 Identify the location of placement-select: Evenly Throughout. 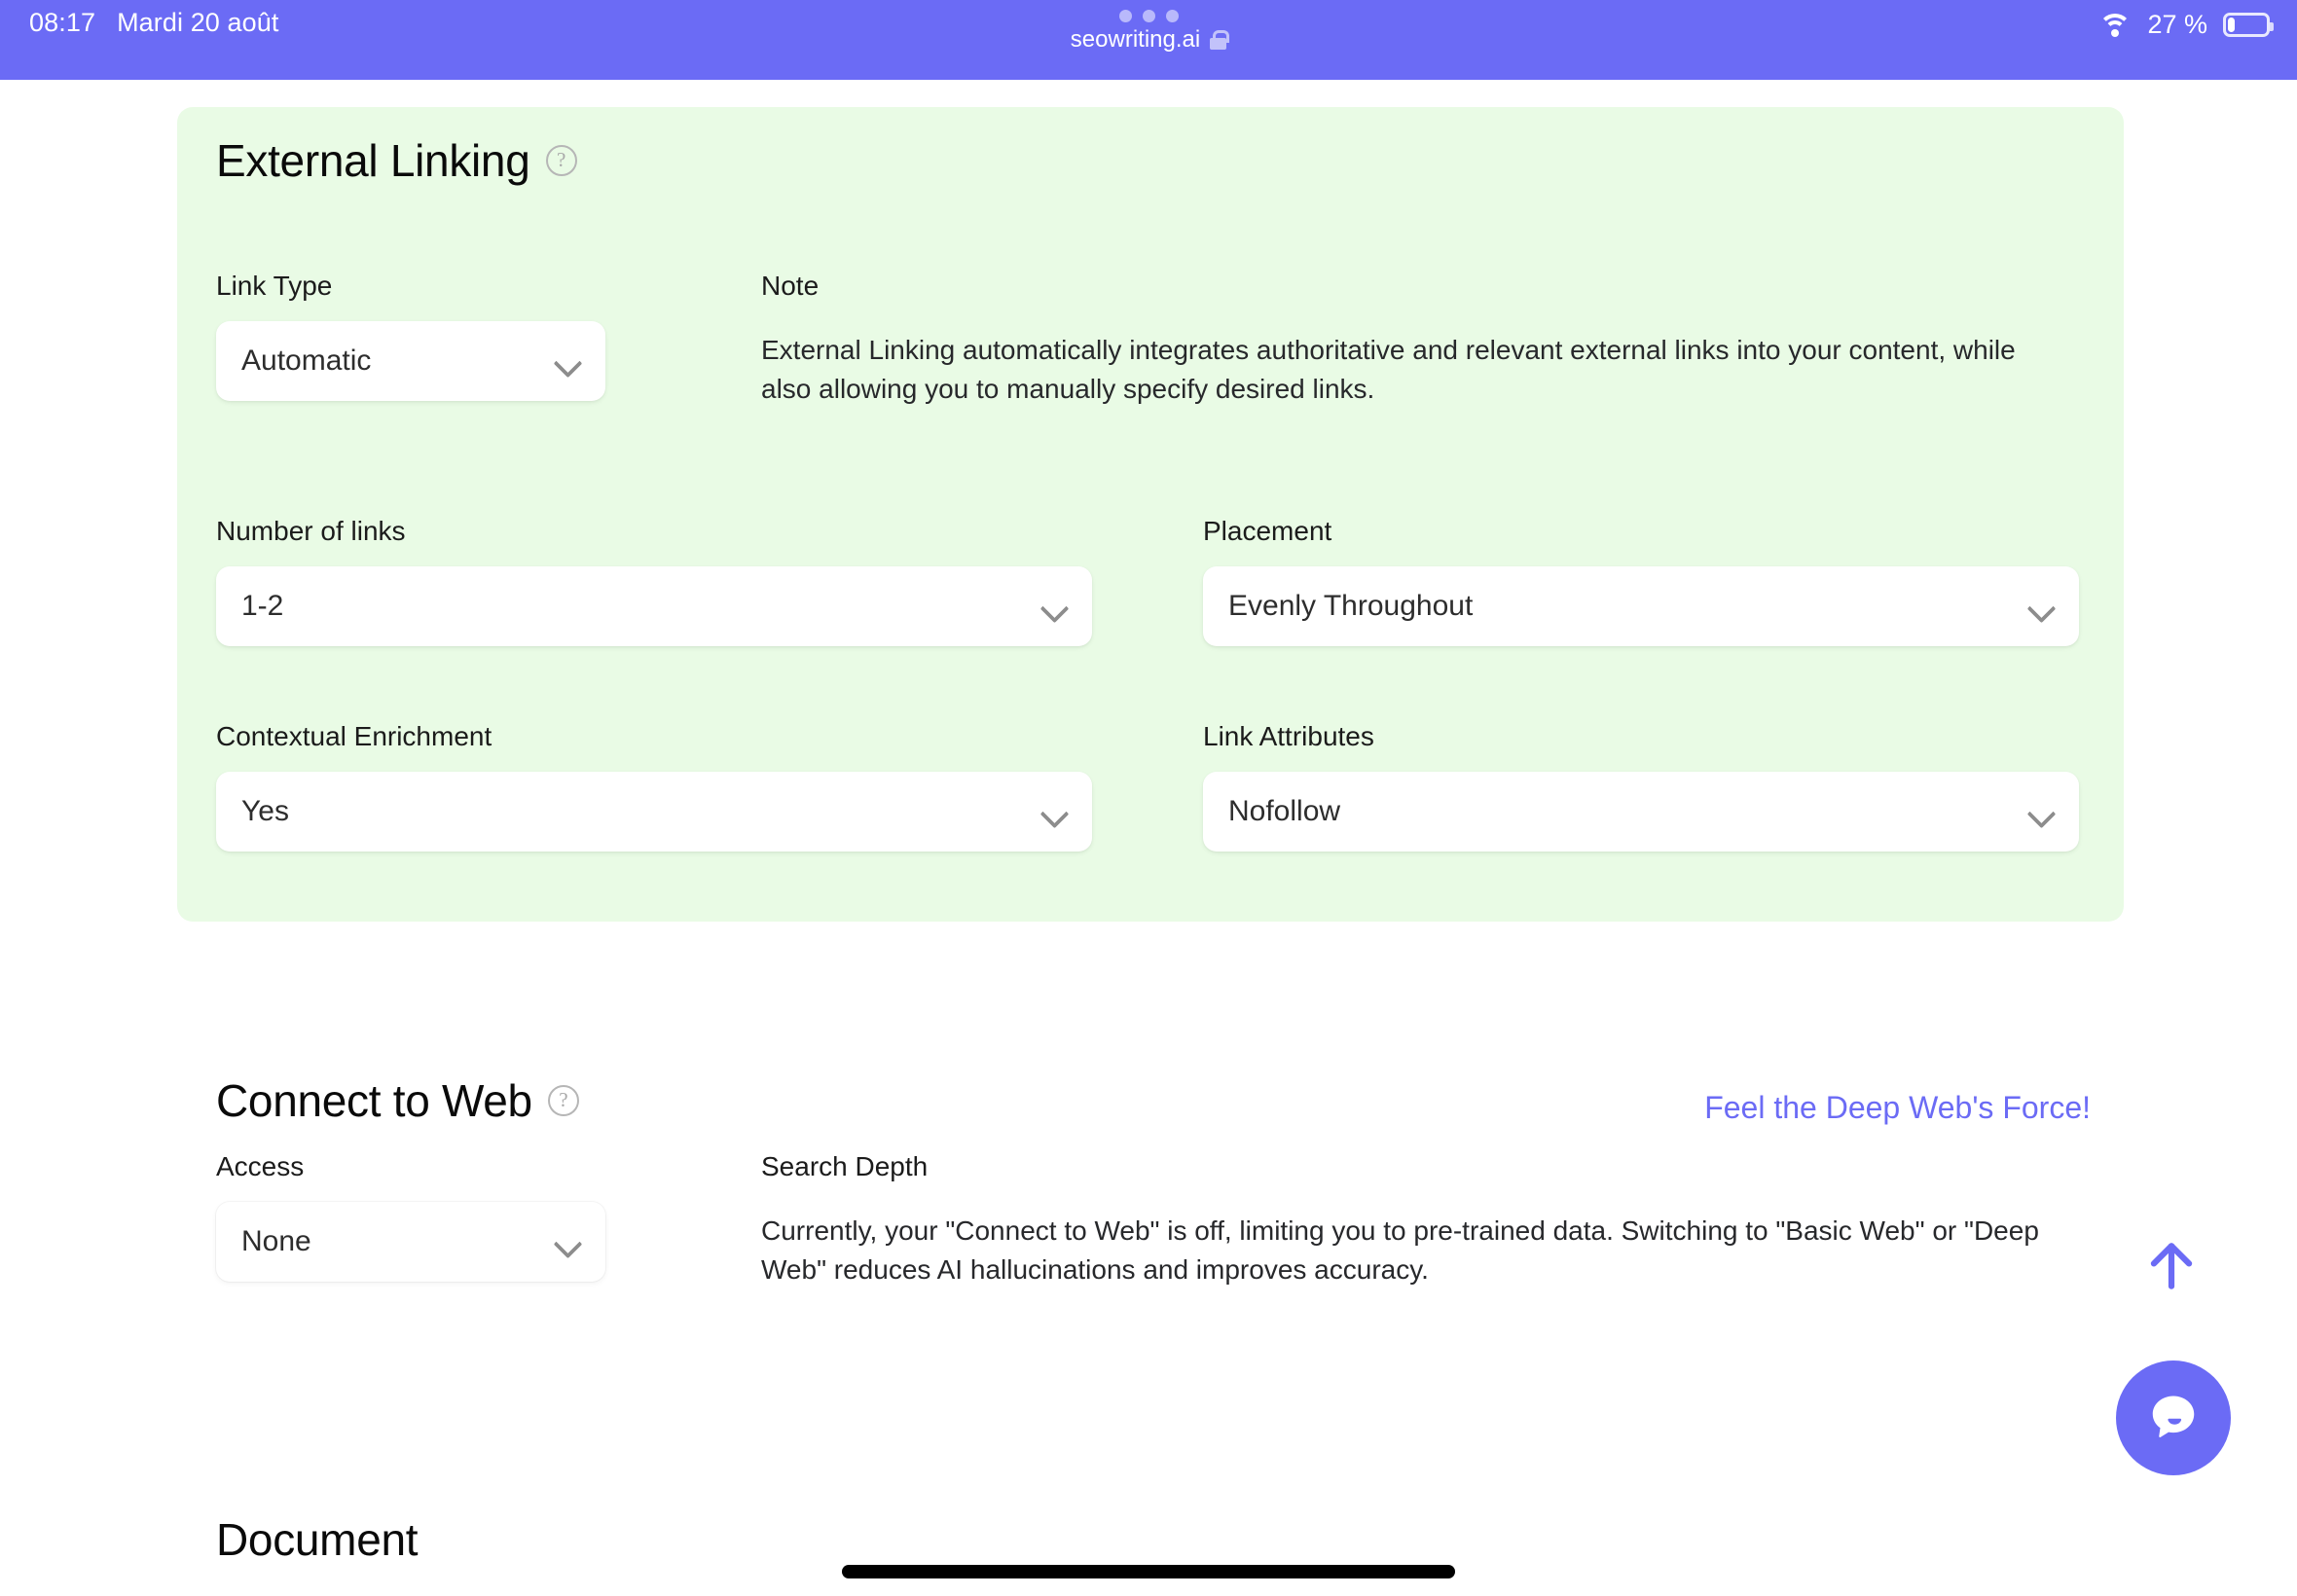
(1641, 606).